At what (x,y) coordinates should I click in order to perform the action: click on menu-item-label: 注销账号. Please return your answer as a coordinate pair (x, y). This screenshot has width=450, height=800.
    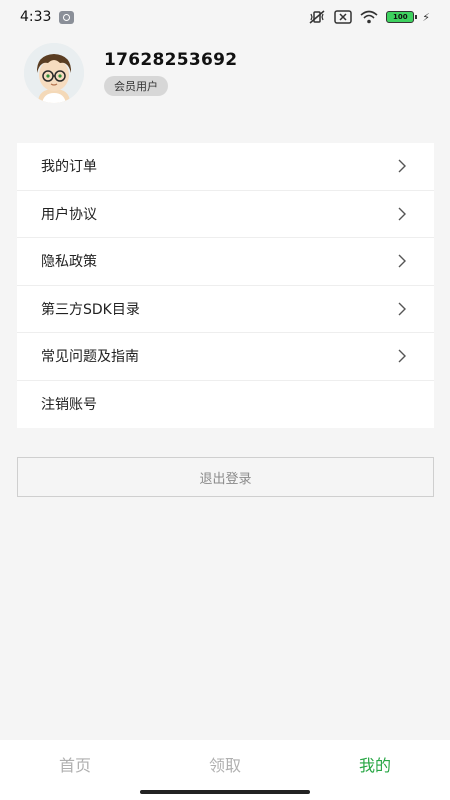
    Looking at the image, I should click on (69, 405).